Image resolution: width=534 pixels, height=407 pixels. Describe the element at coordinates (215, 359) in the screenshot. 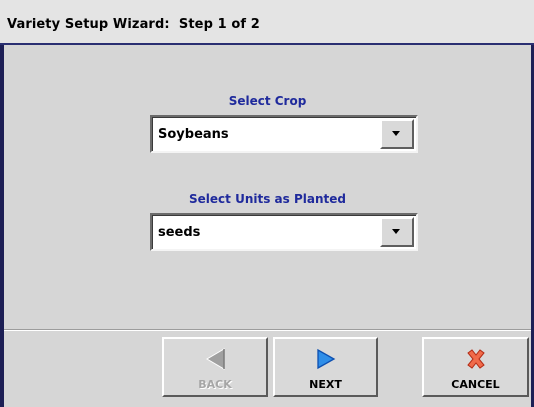

I see `arrow-left-icon` at that location.